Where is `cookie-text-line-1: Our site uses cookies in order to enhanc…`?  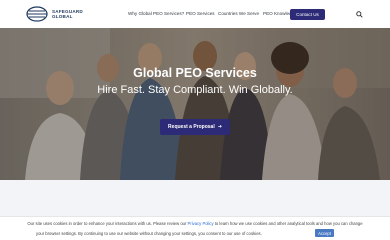
cookie-text-line-1: Our site uses cookies in order to enhanc… is located at coordinates (195, 223).